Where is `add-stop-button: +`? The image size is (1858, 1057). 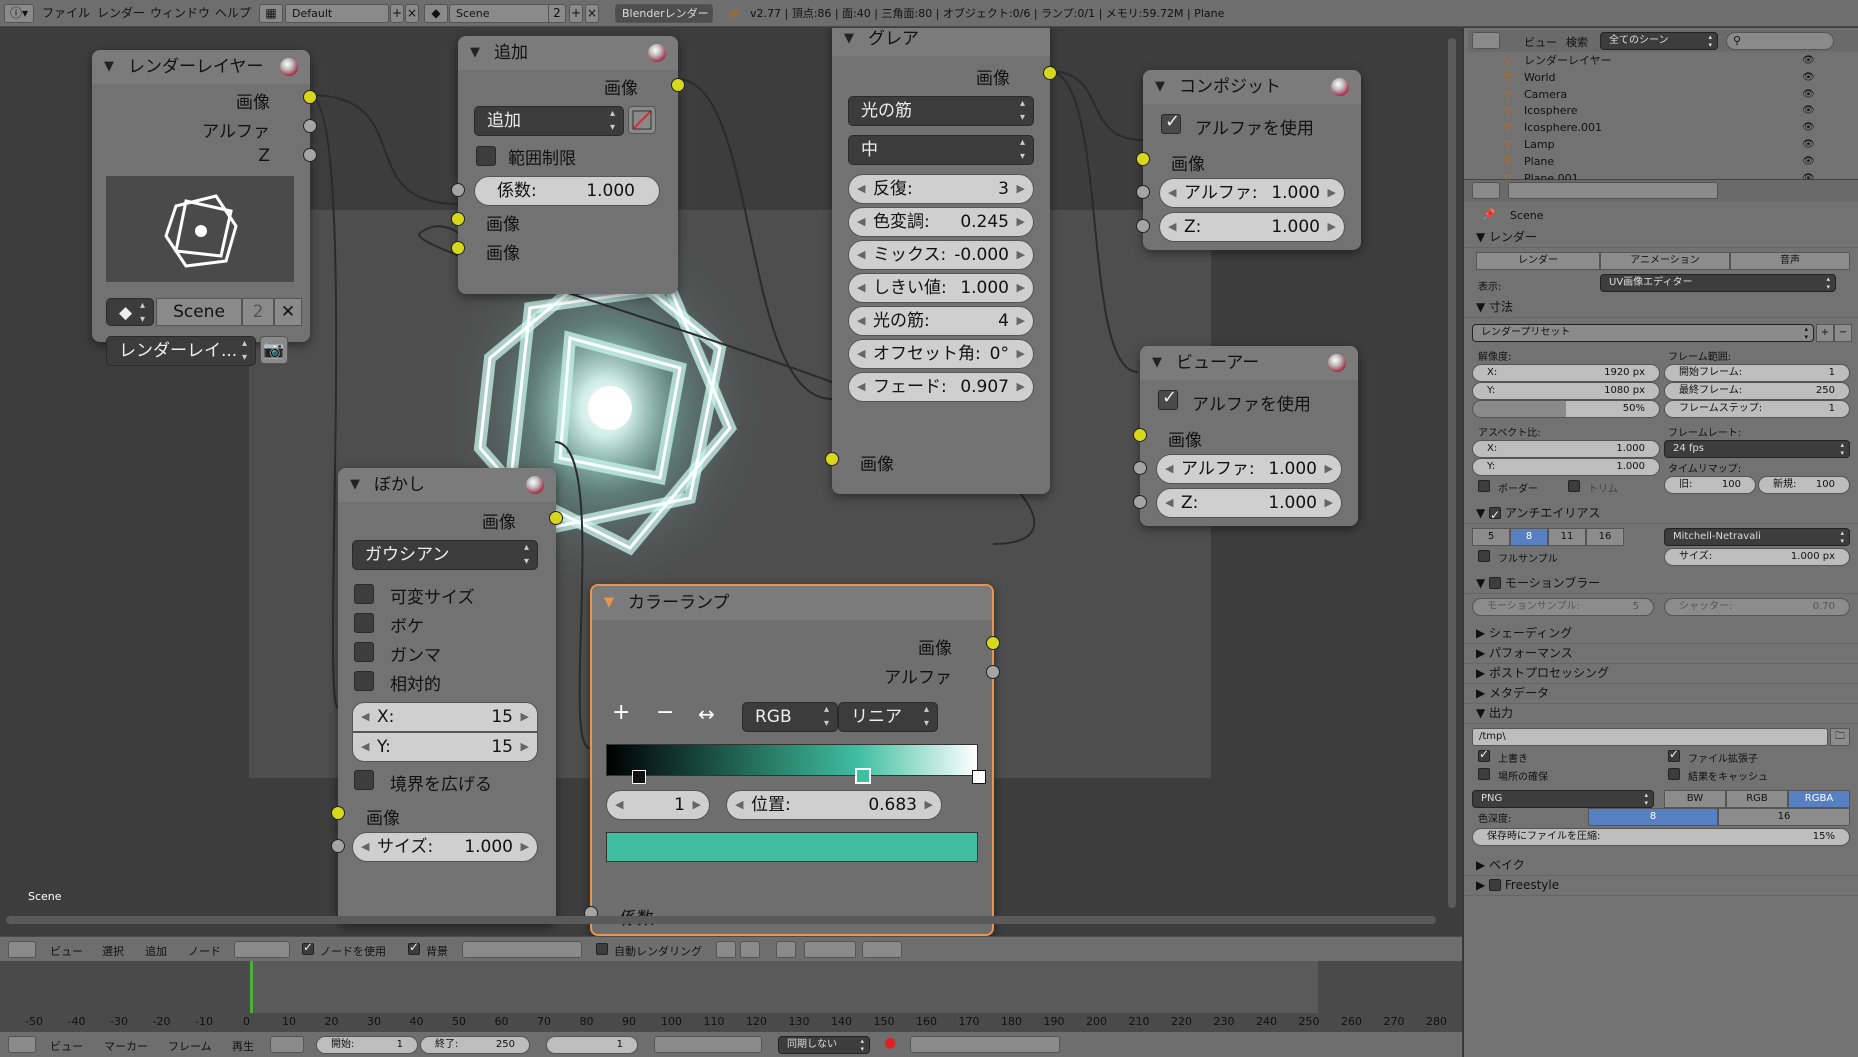 add-stop-button: + is located at coordinates (621, 712).